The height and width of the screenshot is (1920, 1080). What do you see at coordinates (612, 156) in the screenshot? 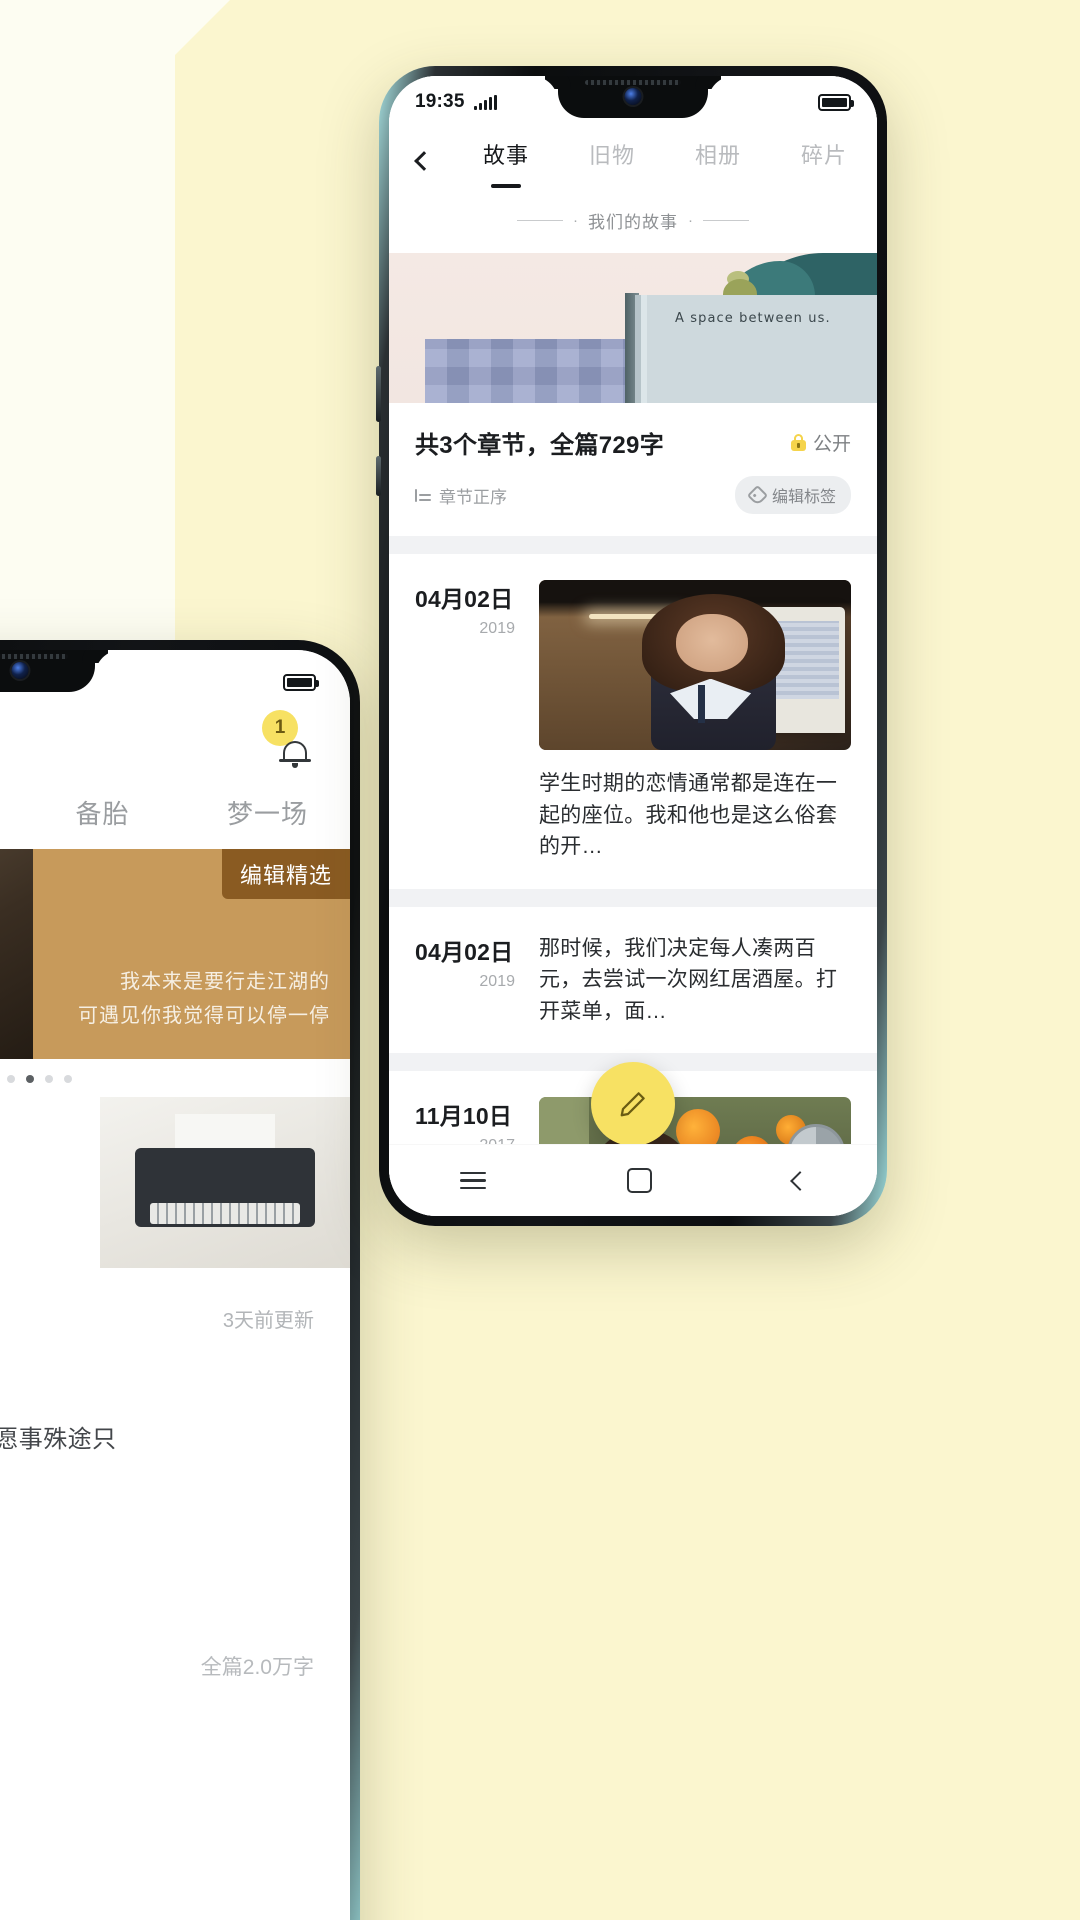
I see `tab-old-items: 旧物` at bounding box center [612, 156].